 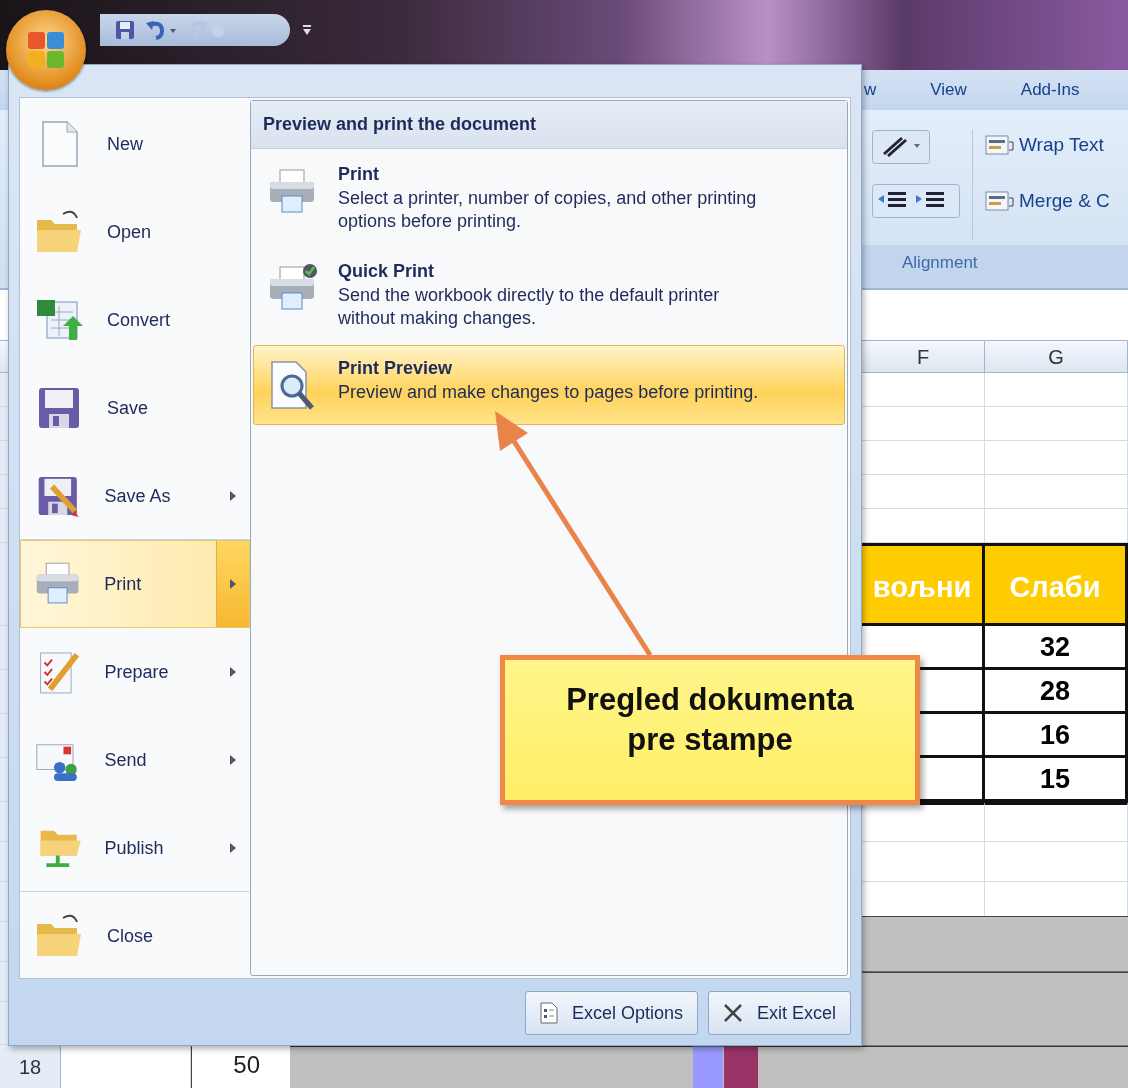 I want to click on submenu-option: Quick Print Send the workbook directly to the default printer without making changes., so click(x=549, y=295).